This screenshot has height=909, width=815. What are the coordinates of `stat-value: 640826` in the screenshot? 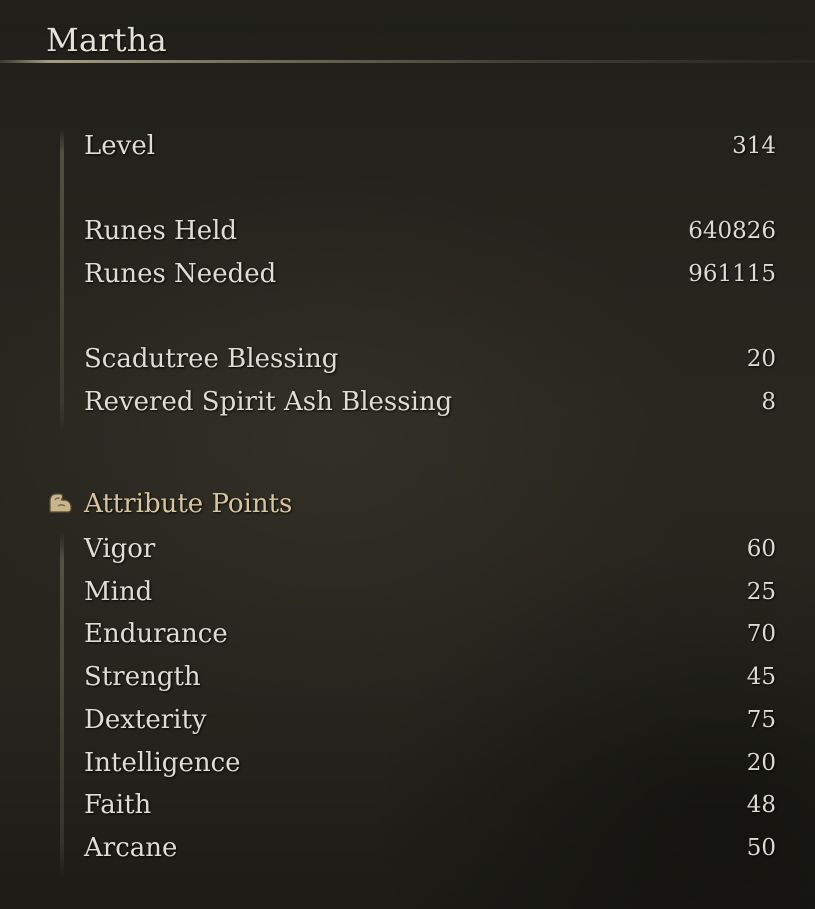 It's located at (732, 231).